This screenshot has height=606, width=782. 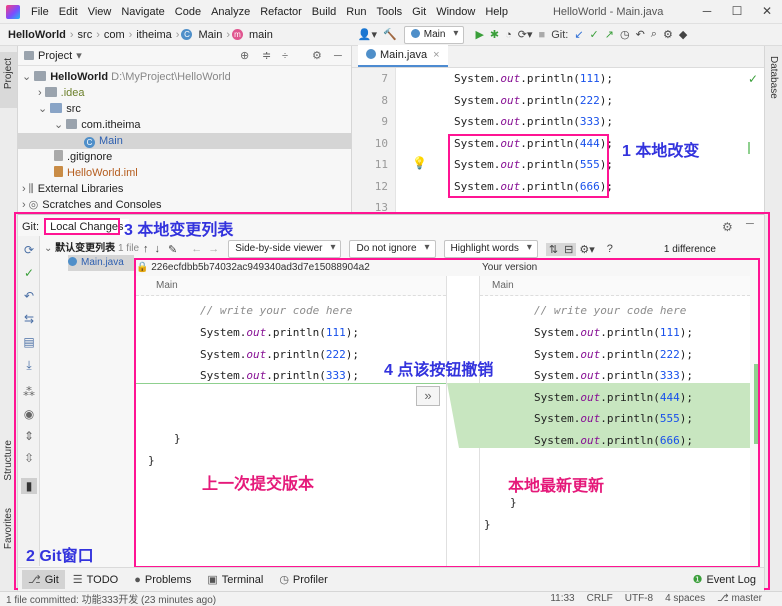 I want to click on database-tool-label: Database, so click(x=773, y=77).